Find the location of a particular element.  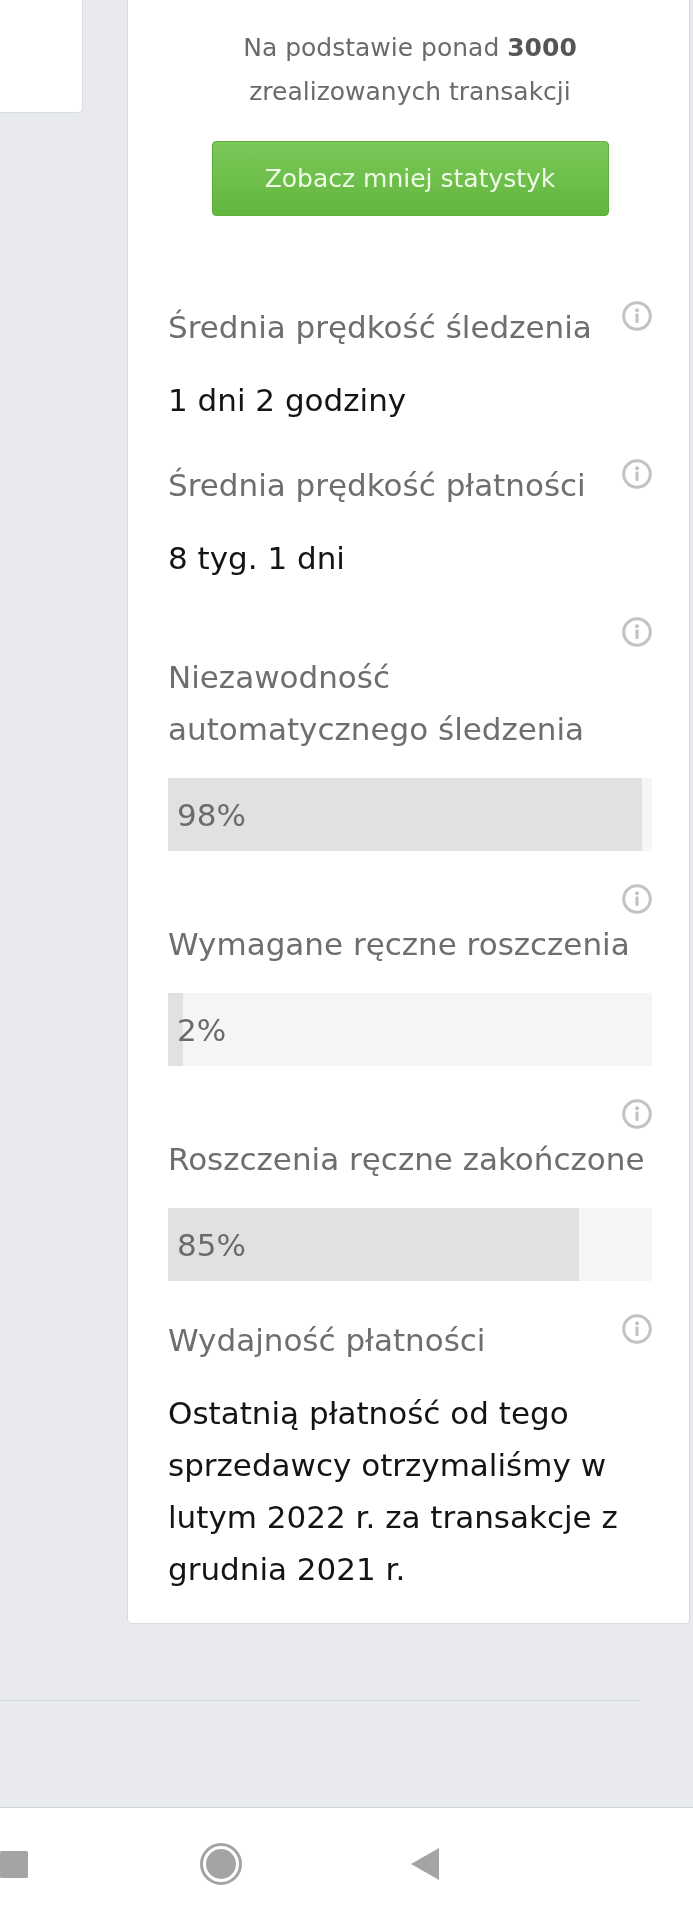

toggle-stats-button: Zobacz mniej statystyk is located at coordinates (410, 178).